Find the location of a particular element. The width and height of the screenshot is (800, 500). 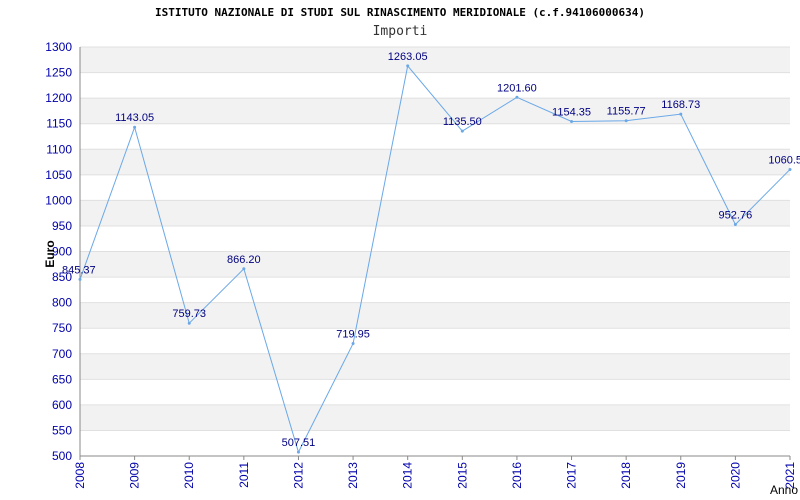

x-tick-label: 2012 is located at coordinates (298, 475).